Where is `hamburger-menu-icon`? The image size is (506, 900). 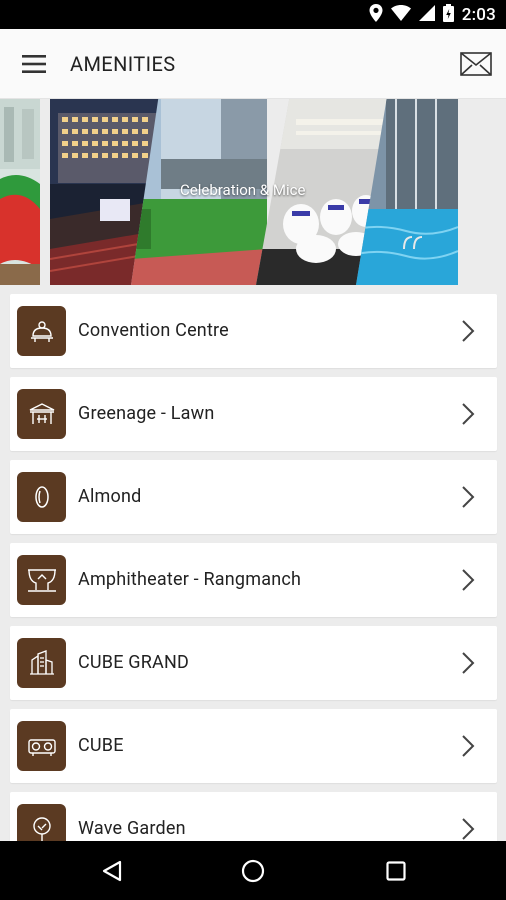
hamburger-menu-icon is located at coordinates (34, 64).